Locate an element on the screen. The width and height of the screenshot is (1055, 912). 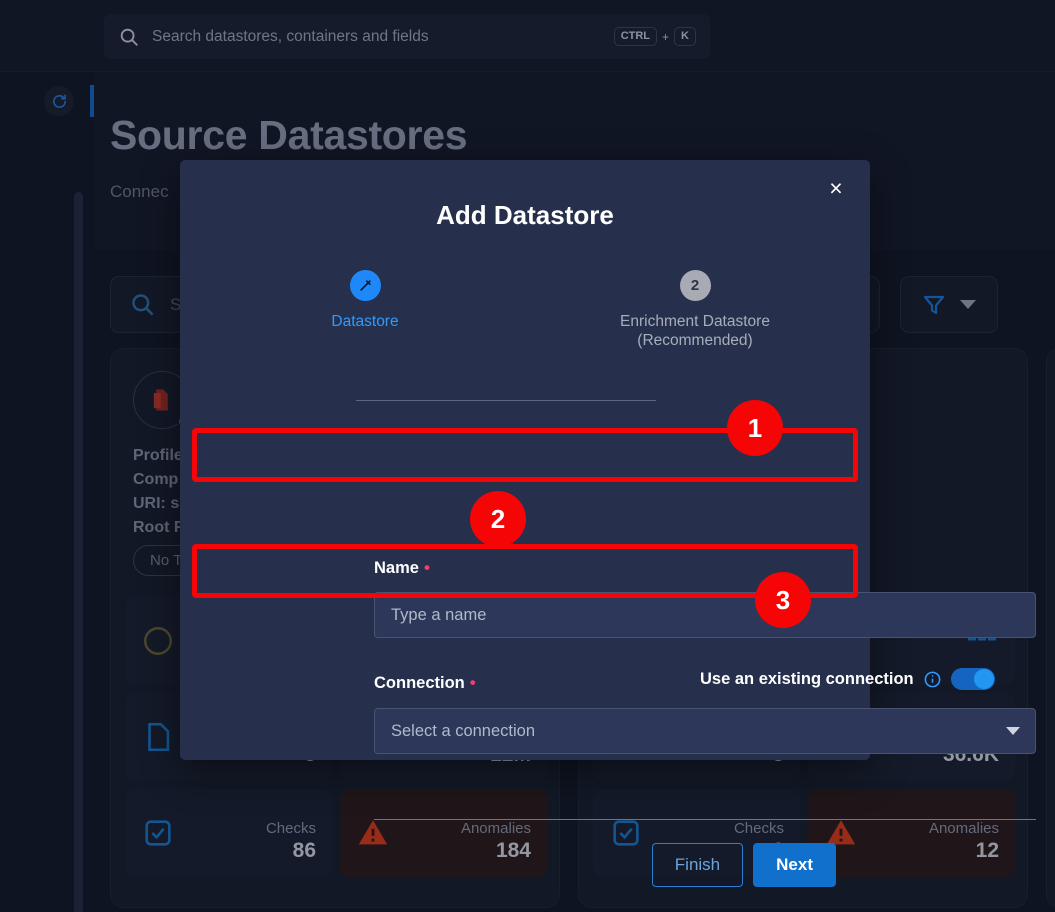
annotation-badge-2: 2 is located at coordinates (498, 519).